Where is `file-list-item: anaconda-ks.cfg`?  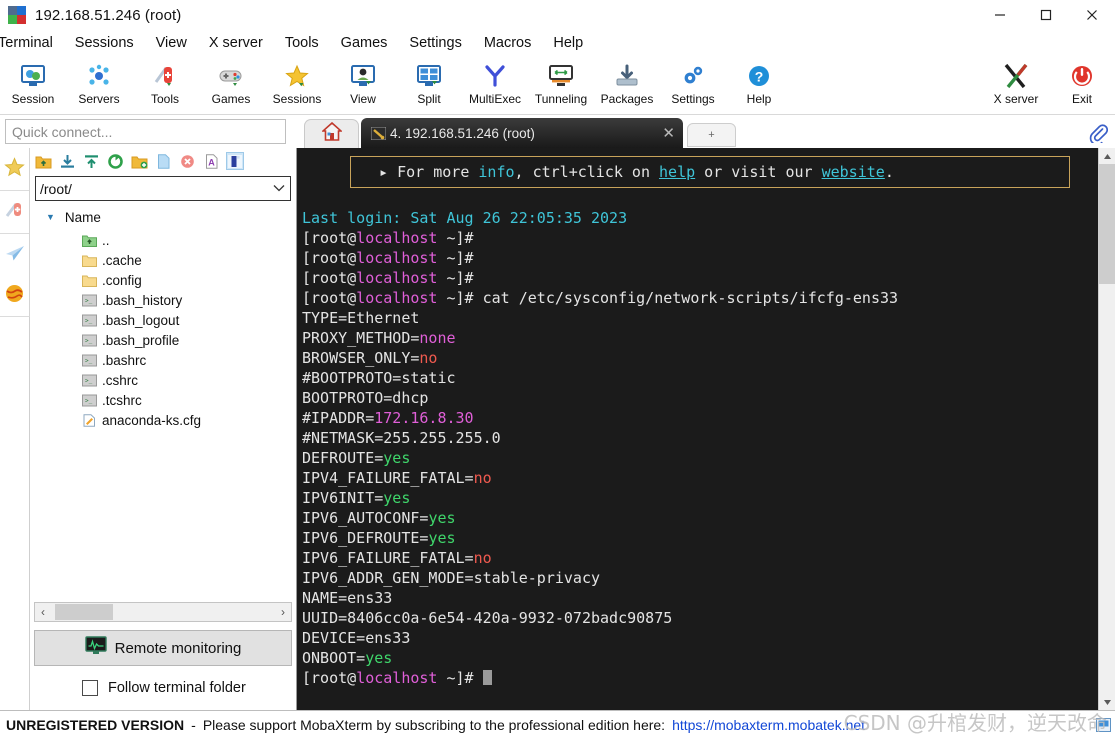
file-list-item: anaconda-ks.cfg is located at coordinates (163, 420).